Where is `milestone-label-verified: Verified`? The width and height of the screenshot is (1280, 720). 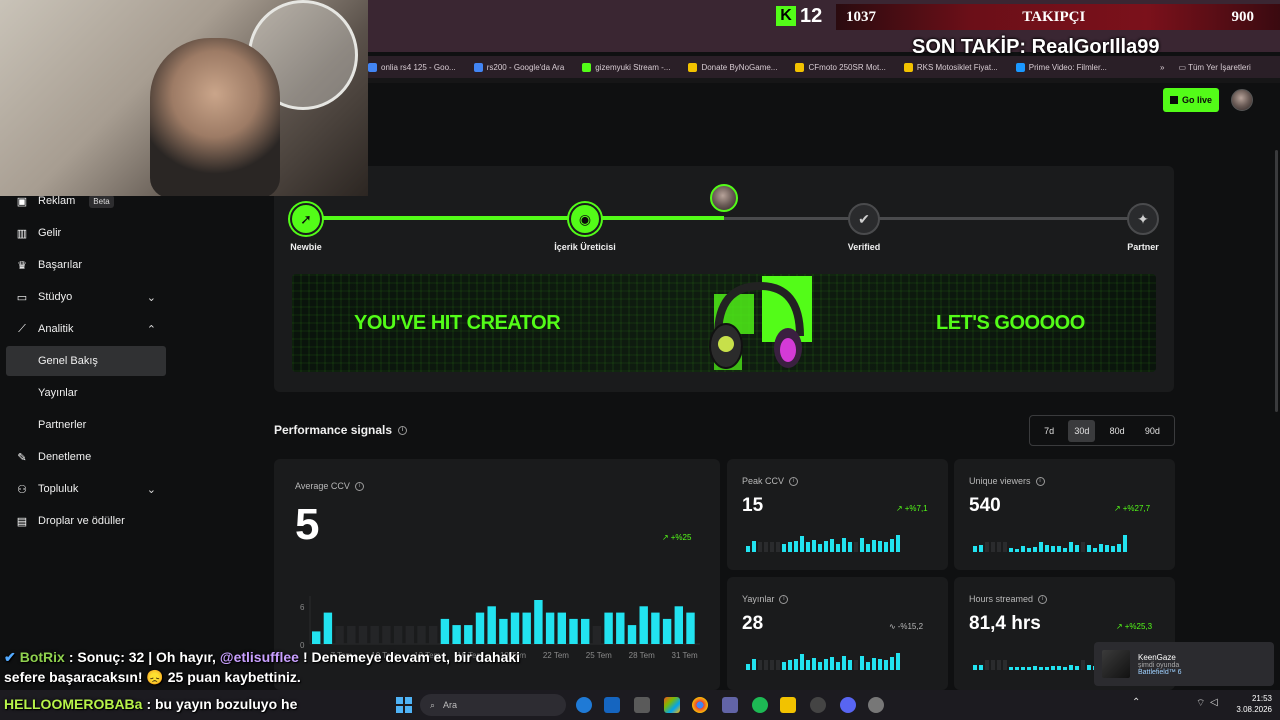 milestone-label-verified: Verified is located at coordinates (864, 247).